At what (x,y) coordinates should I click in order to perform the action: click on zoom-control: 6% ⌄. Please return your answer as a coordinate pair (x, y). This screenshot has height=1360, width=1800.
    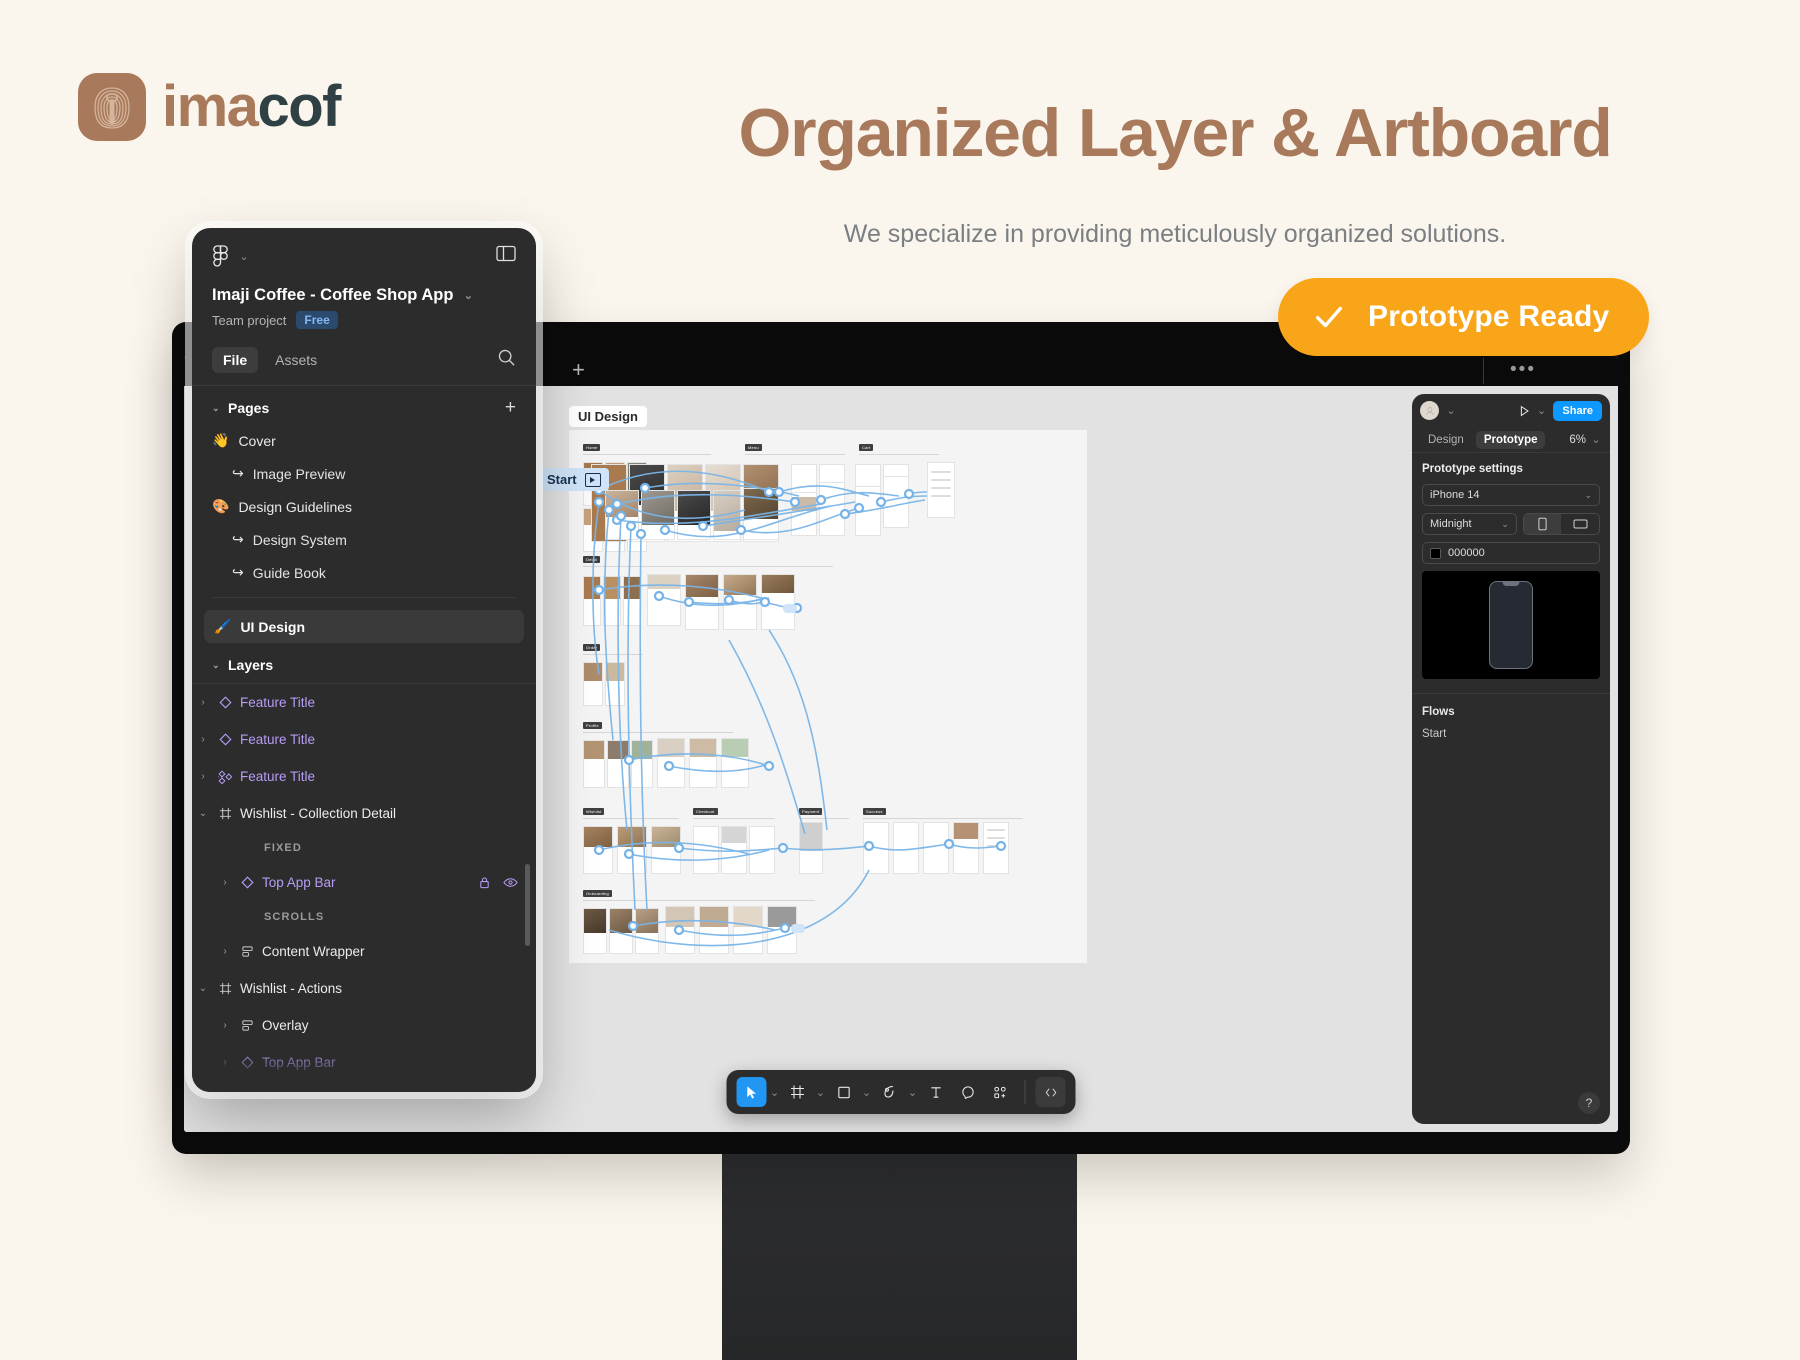
    Looking at the image, I should click on (1585, 440).